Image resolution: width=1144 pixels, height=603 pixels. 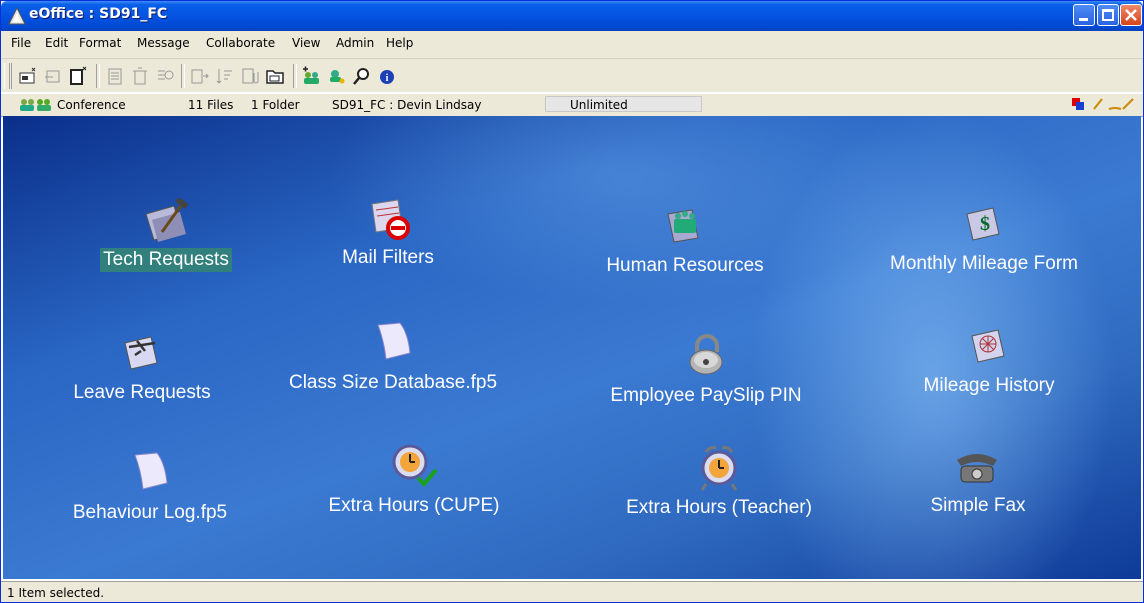 I want to click on reply-icon, so click(x=53, y=76).